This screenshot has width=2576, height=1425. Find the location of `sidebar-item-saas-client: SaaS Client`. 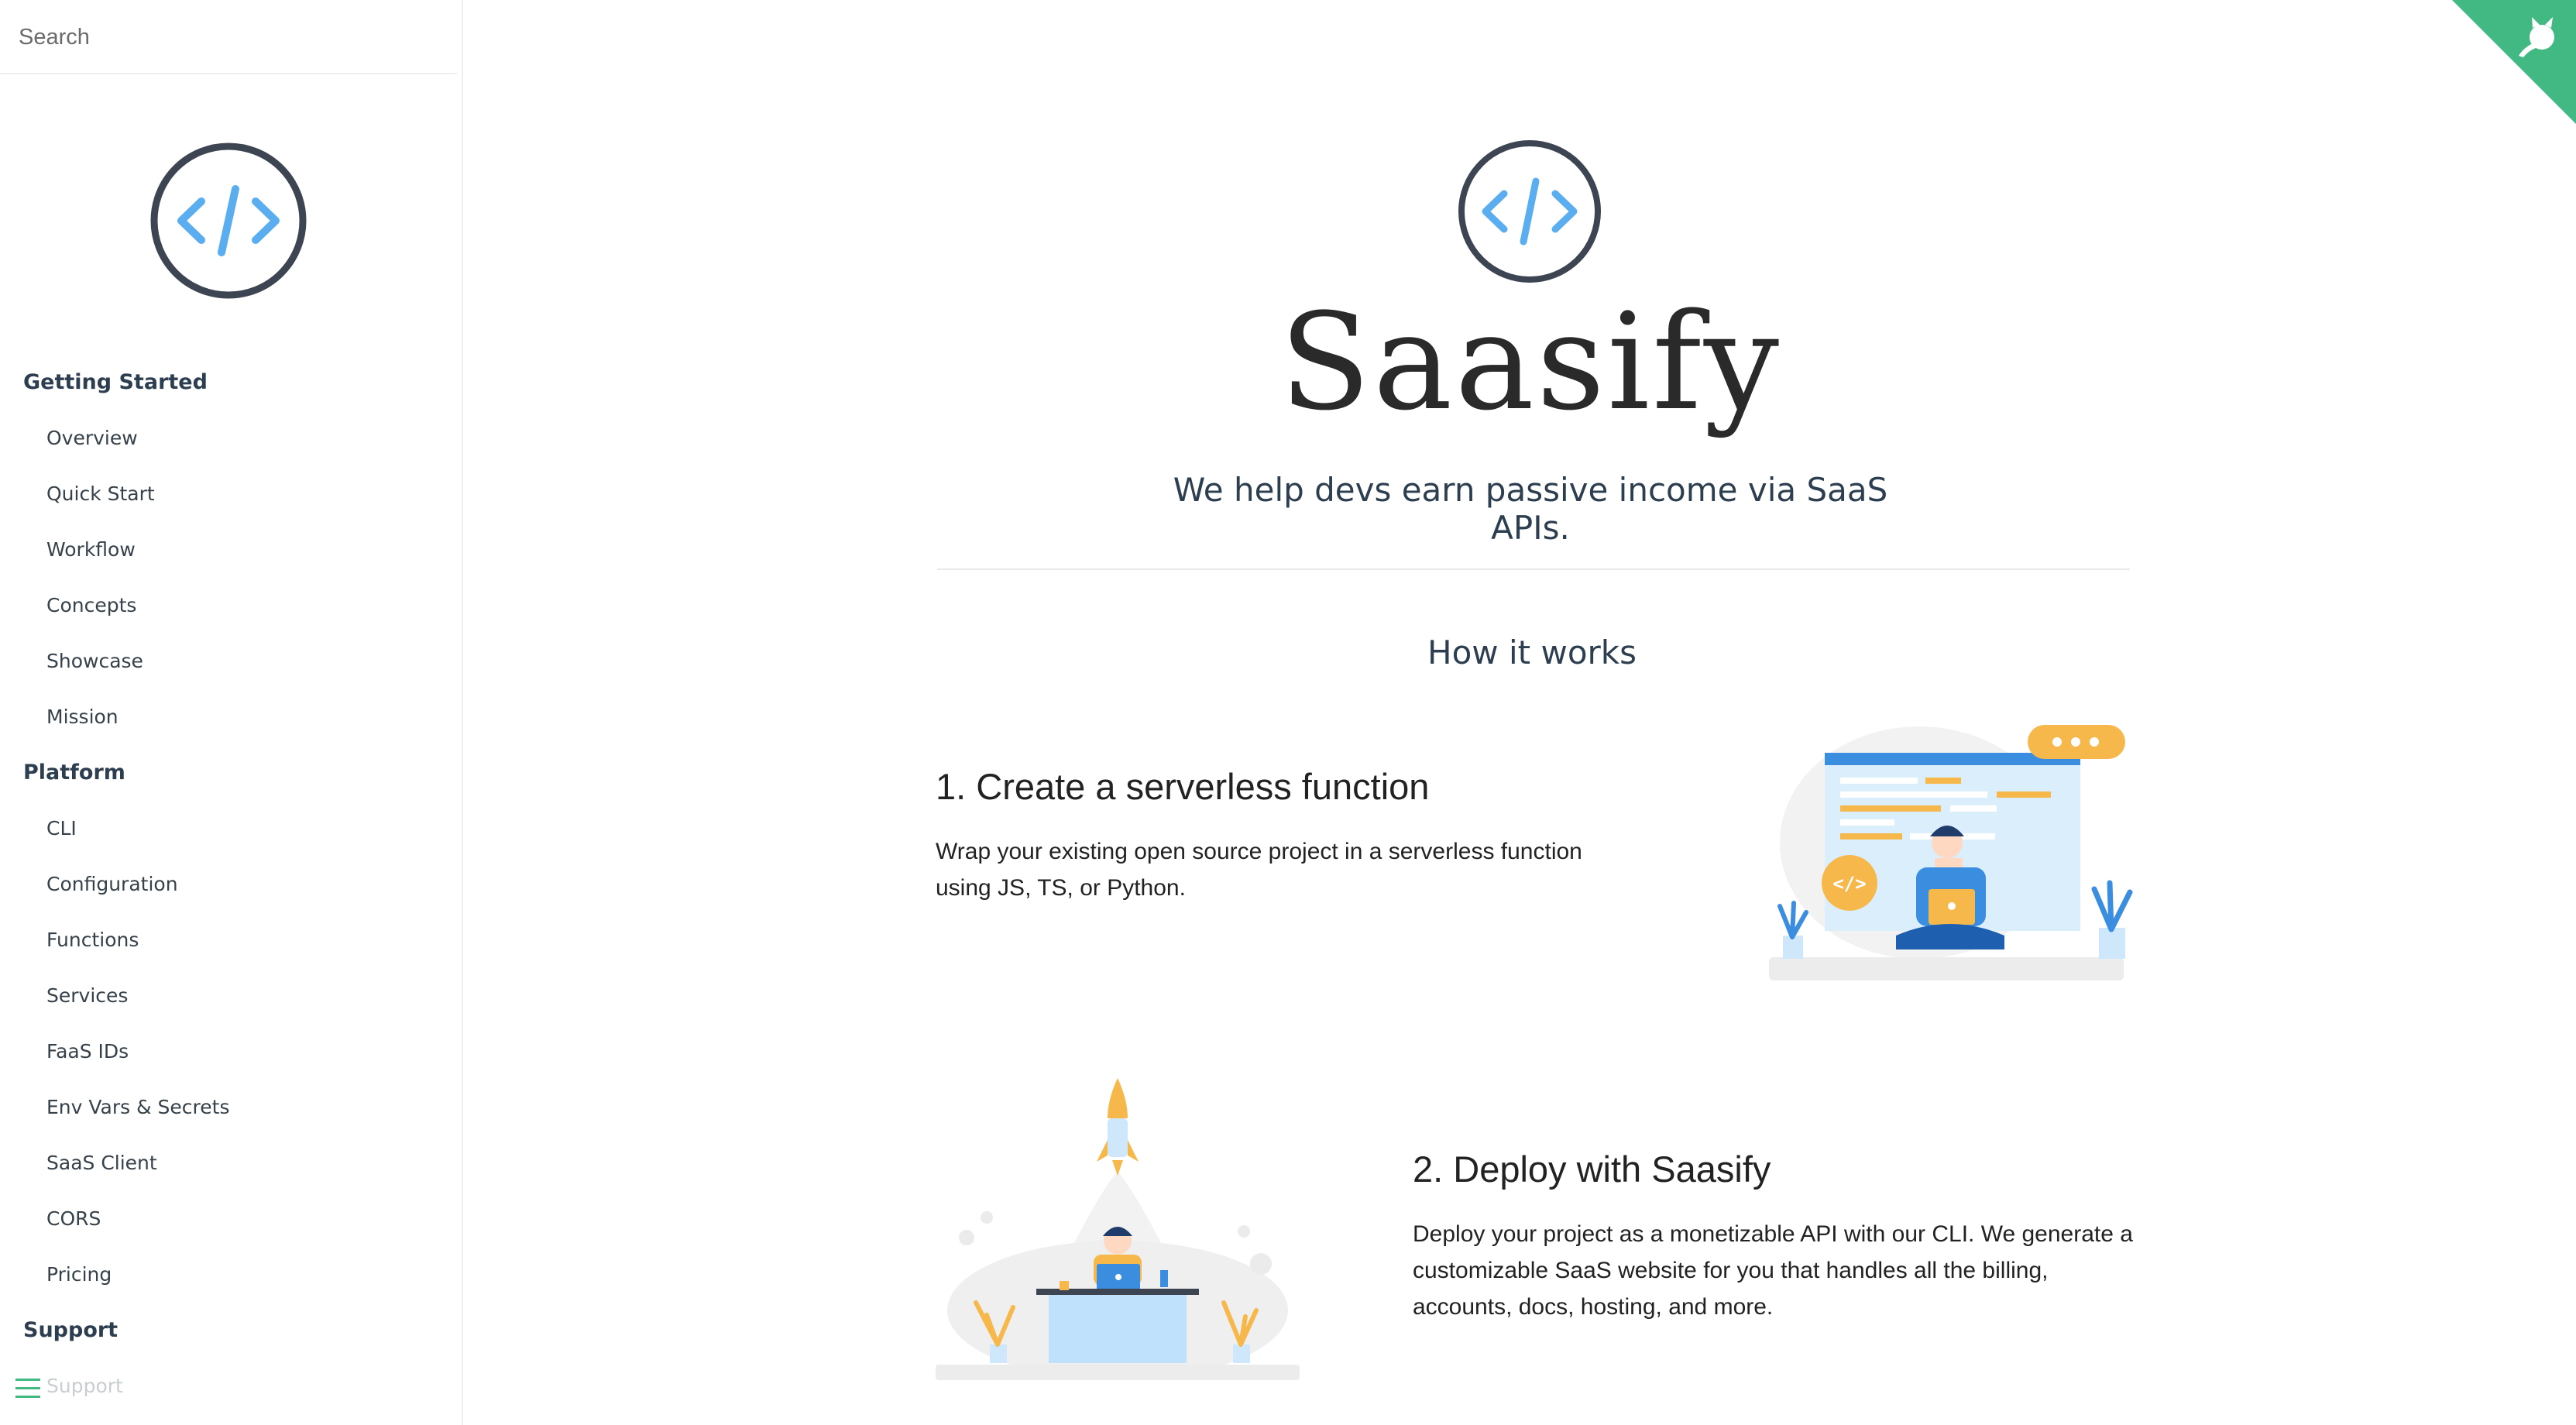

sidebar-item-saas-client: SaaS Client is located at coordinates (228, 1163).